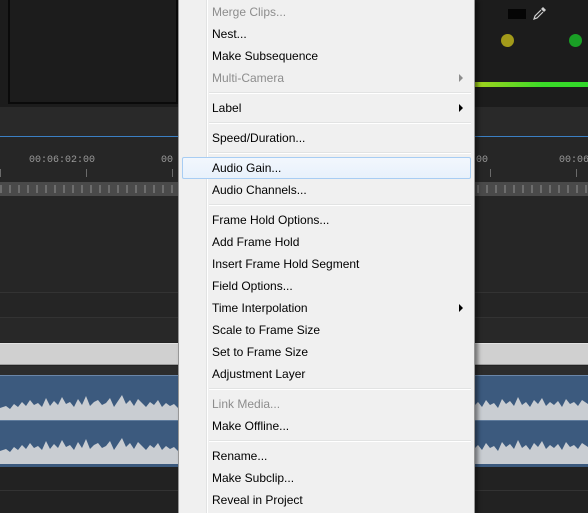 The image size is (588, 513). I want to click on audio-level-meter, so click(531, 84).